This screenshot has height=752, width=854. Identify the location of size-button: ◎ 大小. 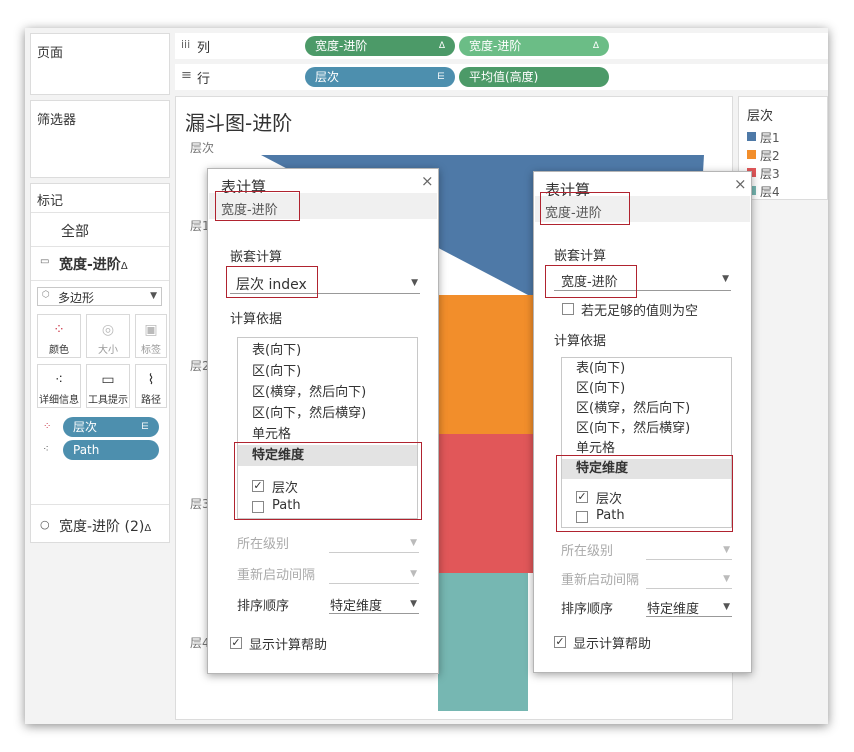
(108, 336).